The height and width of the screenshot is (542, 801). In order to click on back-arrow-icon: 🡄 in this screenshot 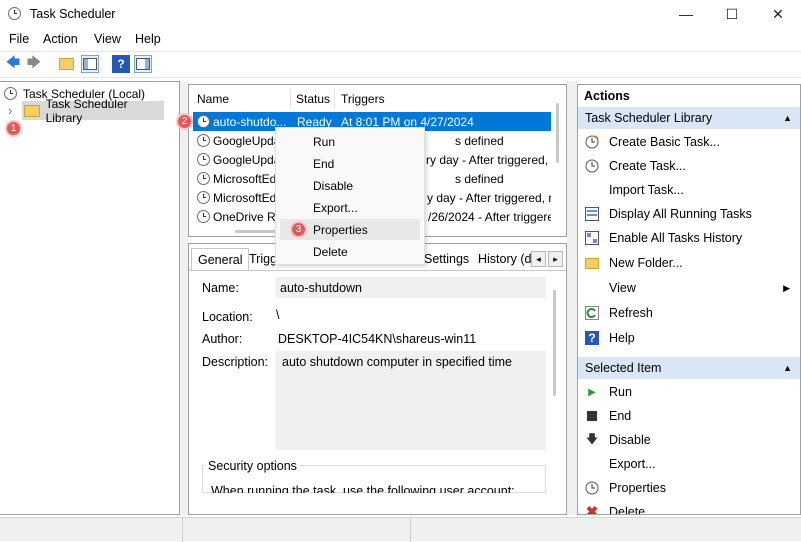, I will do `click(13, 63)`.